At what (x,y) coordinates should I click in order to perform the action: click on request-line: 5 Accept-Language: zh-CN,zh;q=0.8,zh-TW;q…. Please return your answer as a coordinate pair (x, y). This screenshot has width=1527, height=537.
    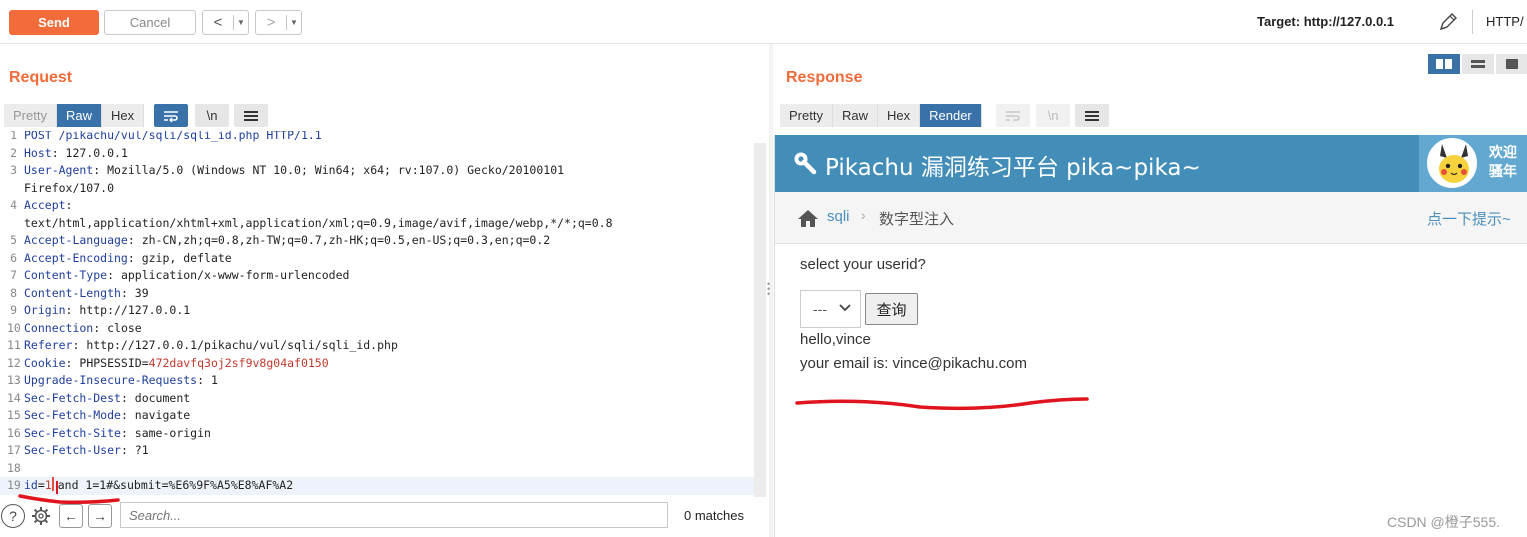
    Looking at the image, I should click on (377, 241).